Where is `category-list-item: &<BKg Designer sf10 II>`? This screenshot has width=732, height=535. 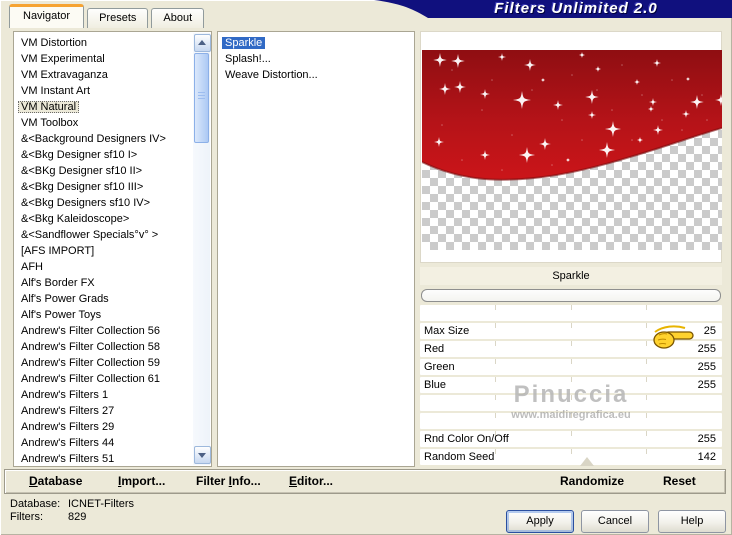 category-list-item: &<BKg Designer sf10 II> is located at coordinates (112, 171).